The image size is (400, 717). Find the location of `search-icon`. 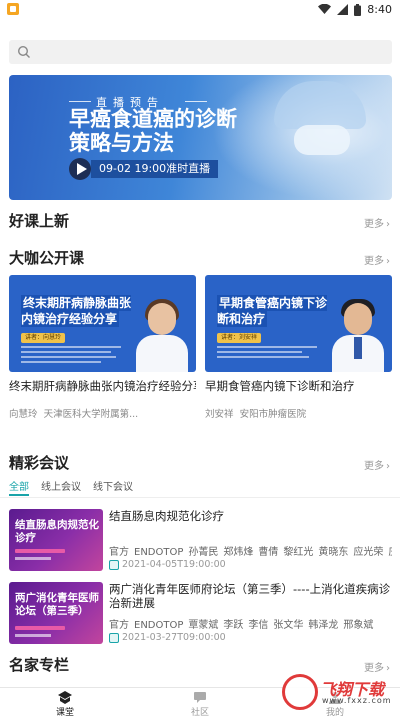

search-icon is located at coordinates (23, 51).